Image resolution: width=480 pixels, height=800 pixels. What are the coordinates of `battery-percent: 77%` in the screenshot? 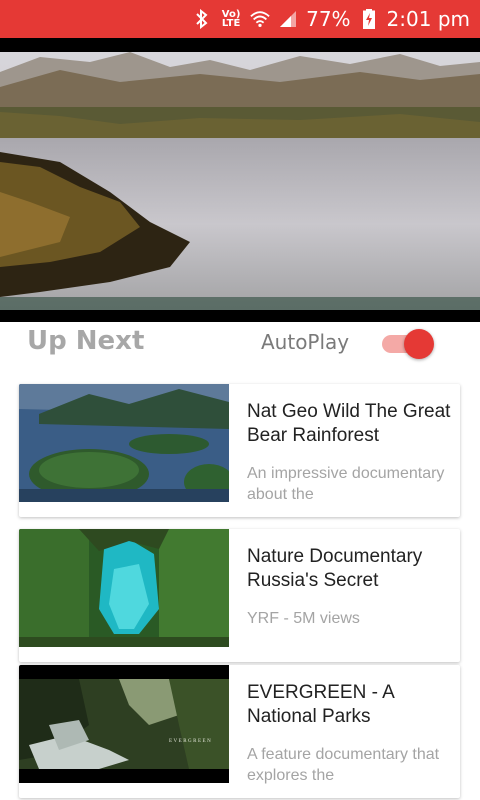 It's located at (328, 19).